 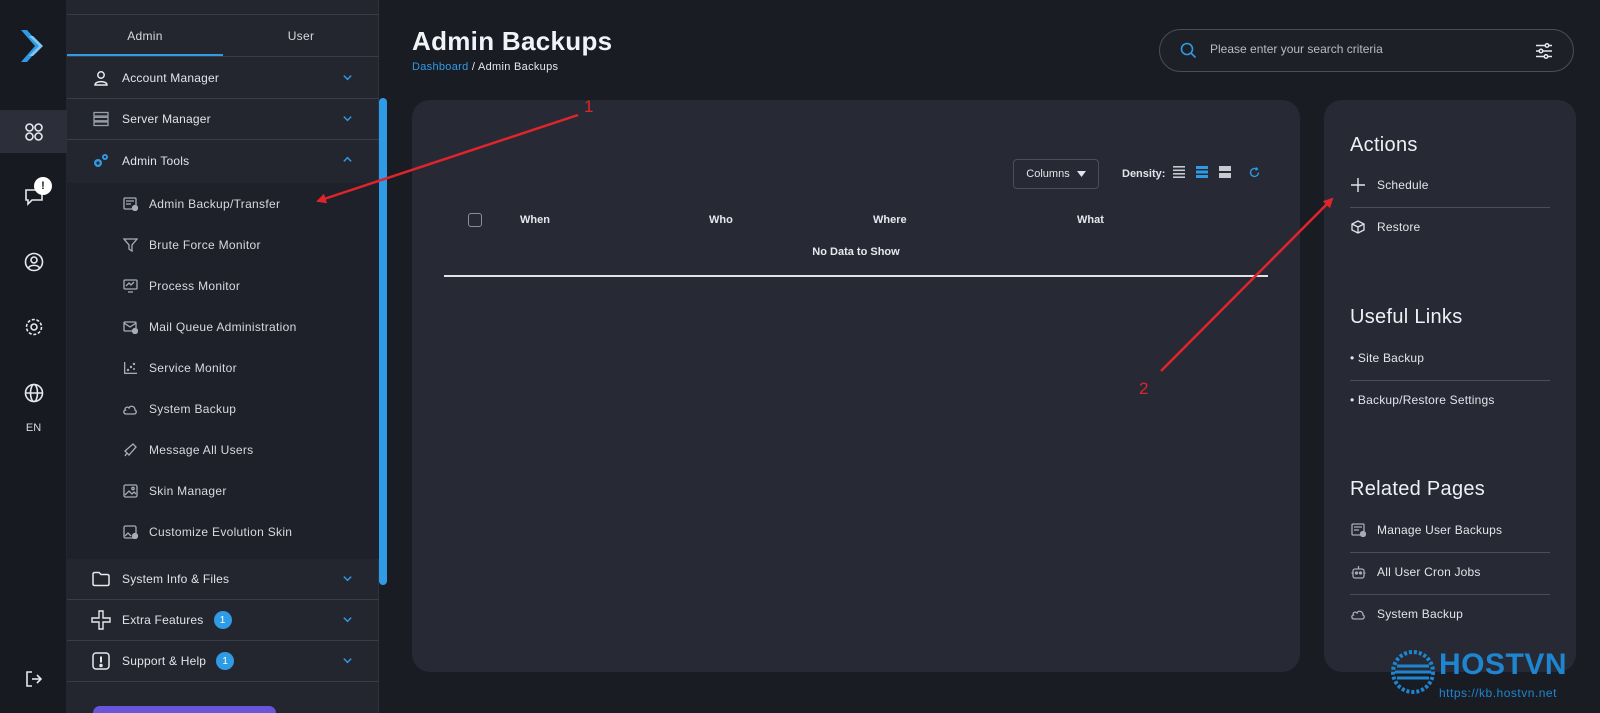 I want to click on item-label: Mail Queue Administration, so click(x=223, y=326).